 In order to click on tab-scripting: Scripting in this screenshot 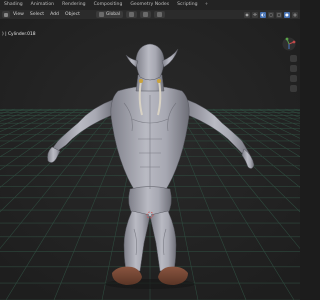, I will do `click(187, 5)`.